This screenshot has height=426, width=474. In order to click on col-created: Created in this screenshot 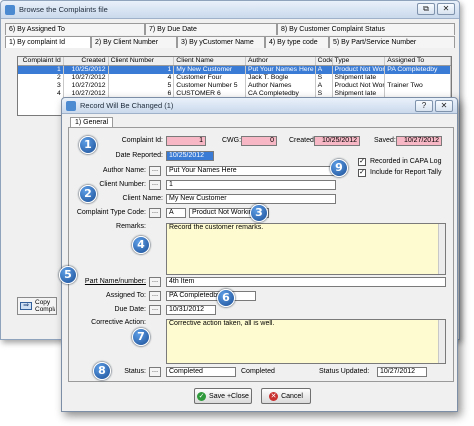, I will do `click(86, 61)`.